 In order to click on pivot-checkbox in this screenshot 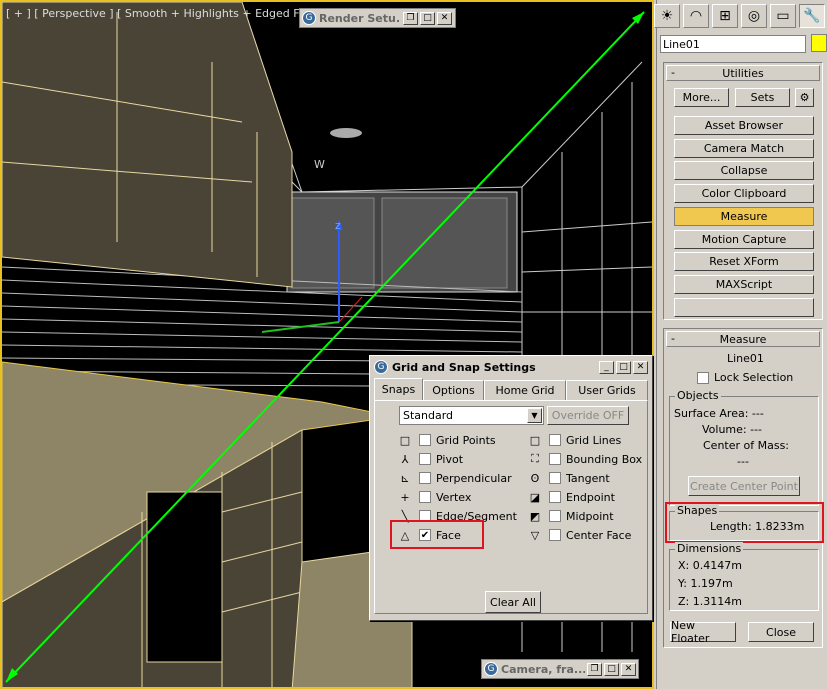, I will do `click(425, 459)`.